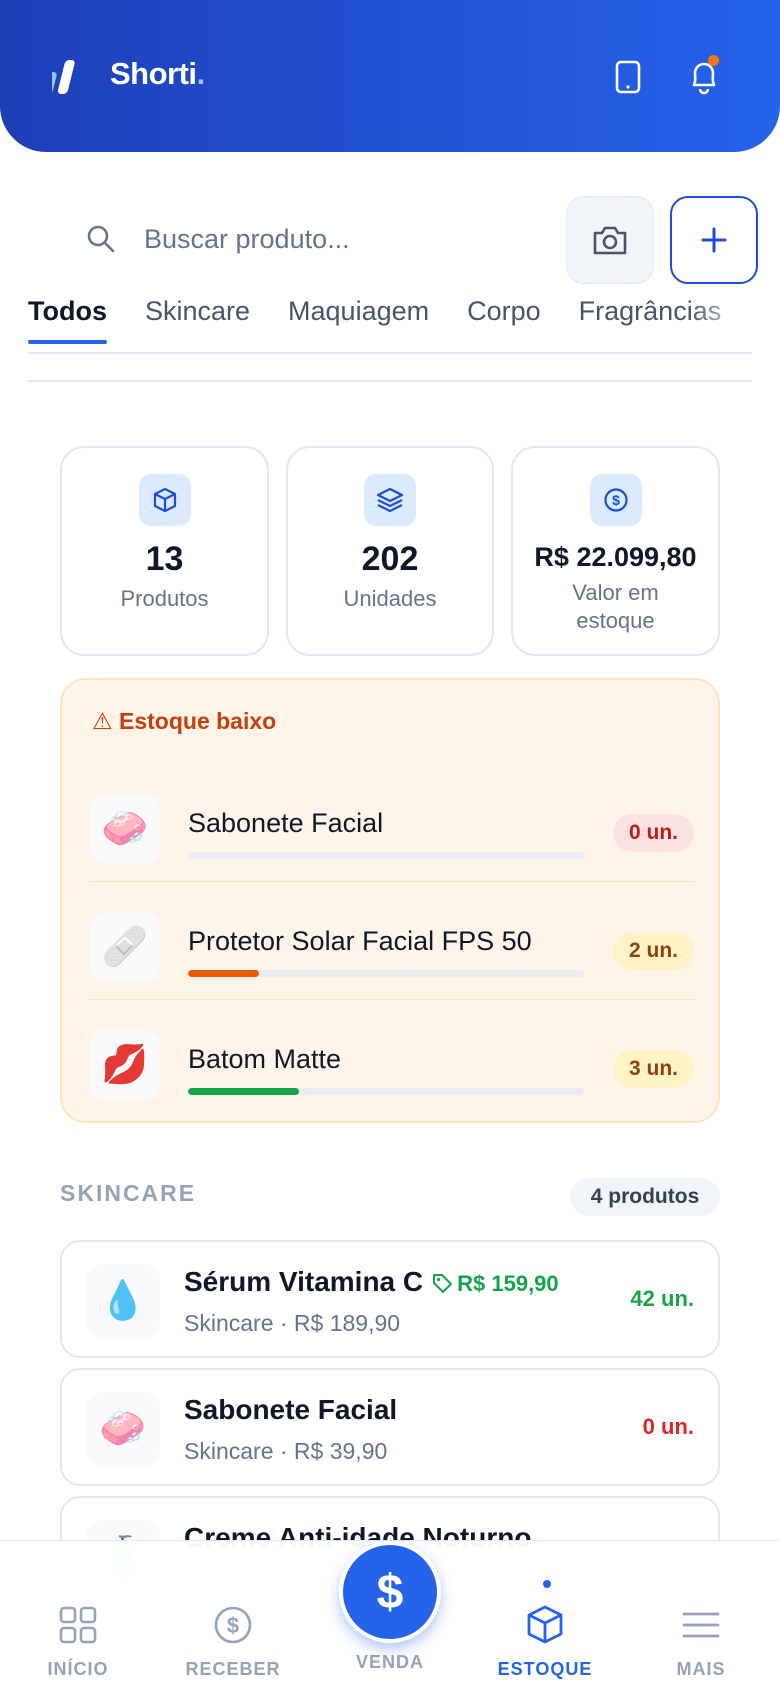  Describe the element at coordinates (164, 559) in the screenshot. I see `stat-value: 13` at that location.